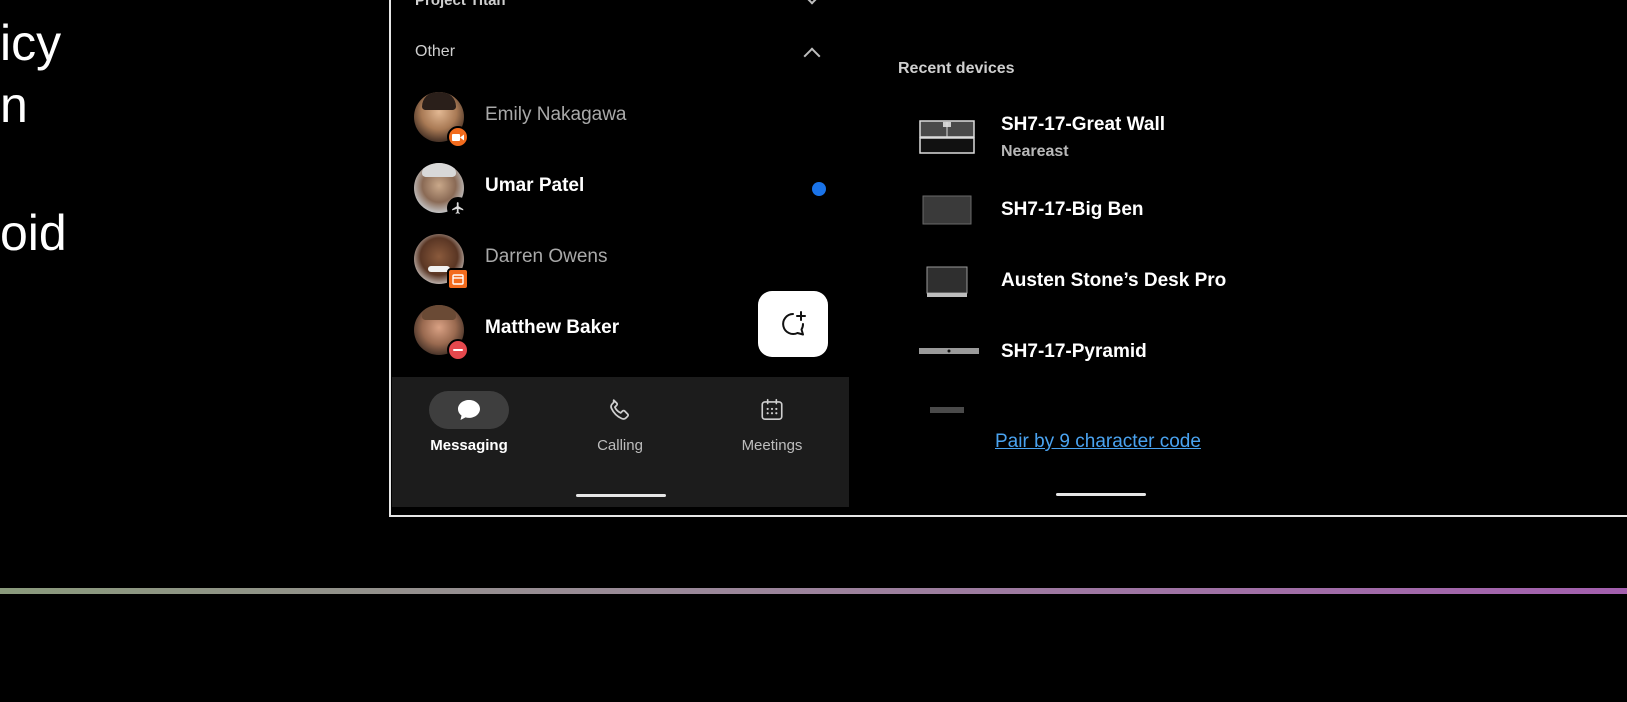 The height and width of the screenshot is (702, 1627). What do you see at coordinates (949, 351) in the screenshot?
I see `room-bar-device-icon` at bounding box center [949, 351].